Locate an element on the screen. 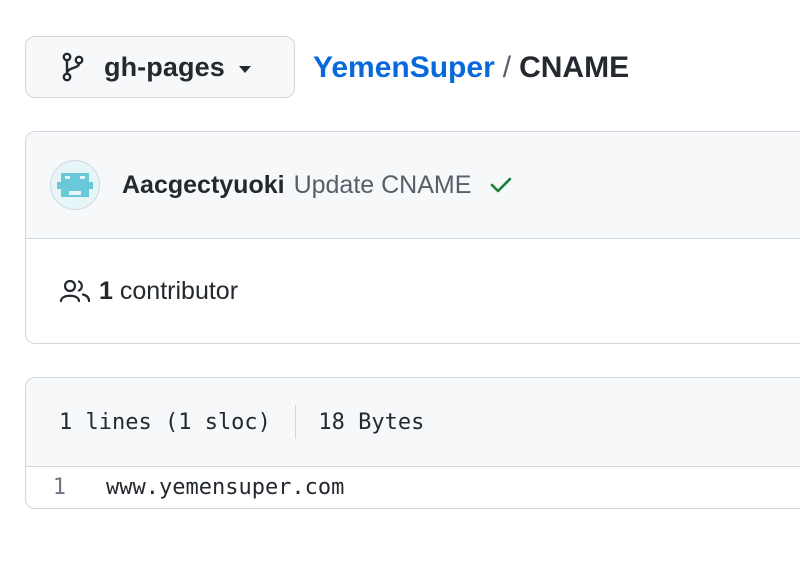 The image size is (800, 575). breadcrumb: YemenSuper / CNAME is located at coordinates (471, 68).